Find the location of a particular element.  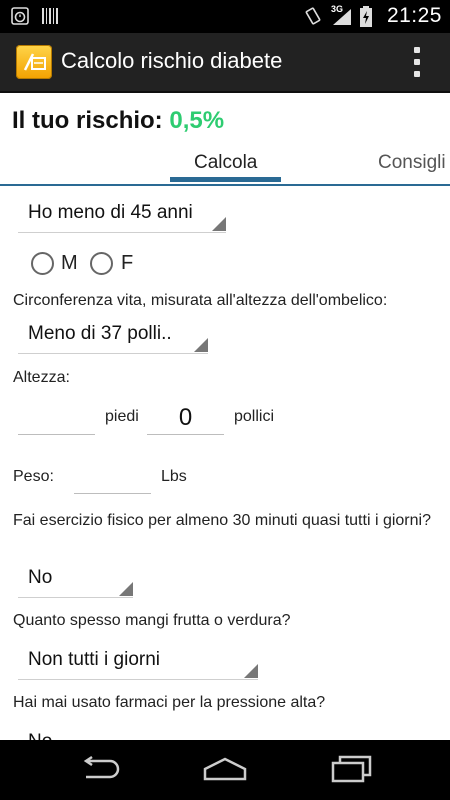

exercise-select: No is located at coordinates (75, 579).